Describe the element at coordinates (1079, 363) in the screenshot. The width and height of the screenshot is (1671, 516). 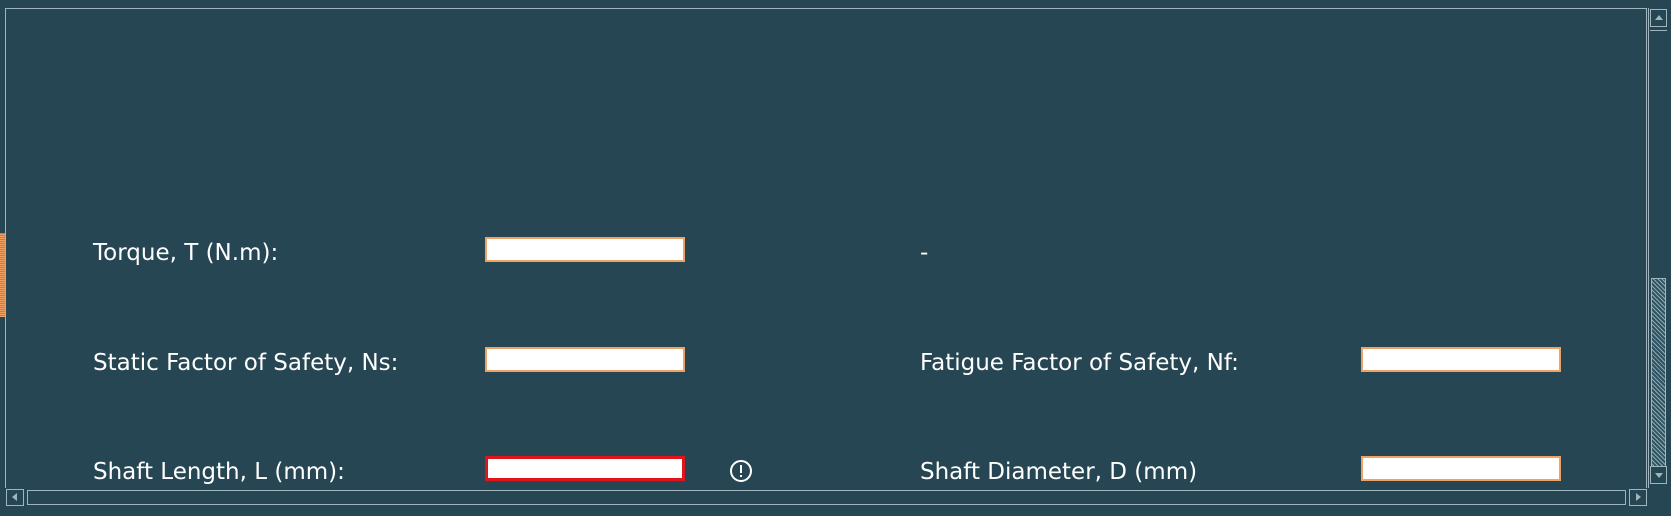
I see `fatigue-fos-label: Fatigue Factor of Safety, Nf:` at that location.